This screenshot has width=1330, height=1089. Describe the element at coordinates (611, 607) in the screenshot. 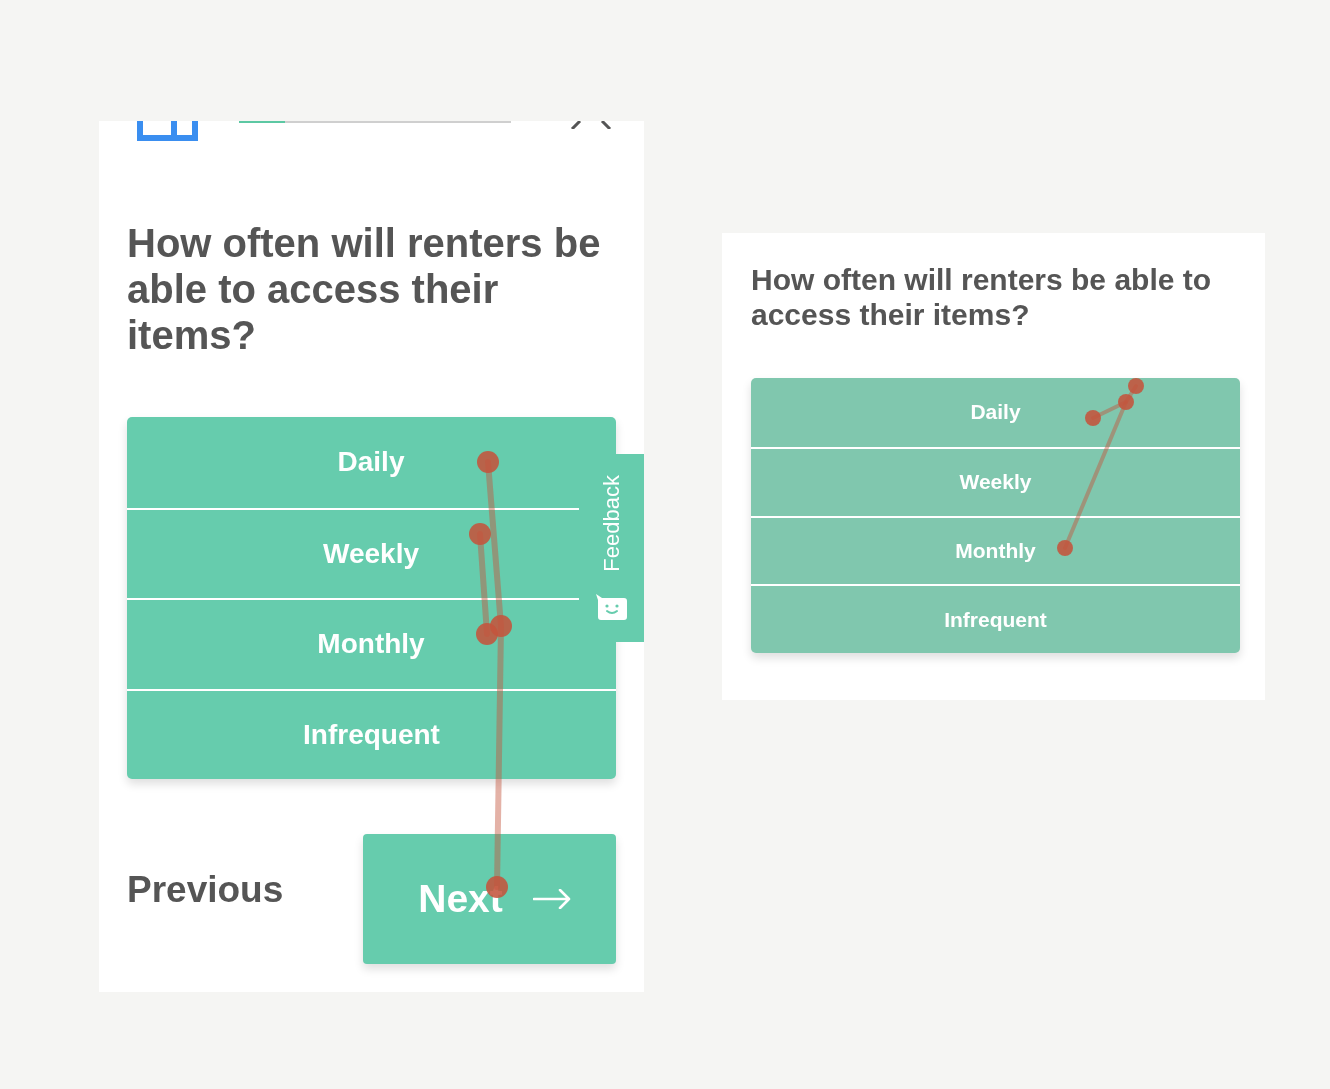

I see `smiley-chat-icon` at that location.